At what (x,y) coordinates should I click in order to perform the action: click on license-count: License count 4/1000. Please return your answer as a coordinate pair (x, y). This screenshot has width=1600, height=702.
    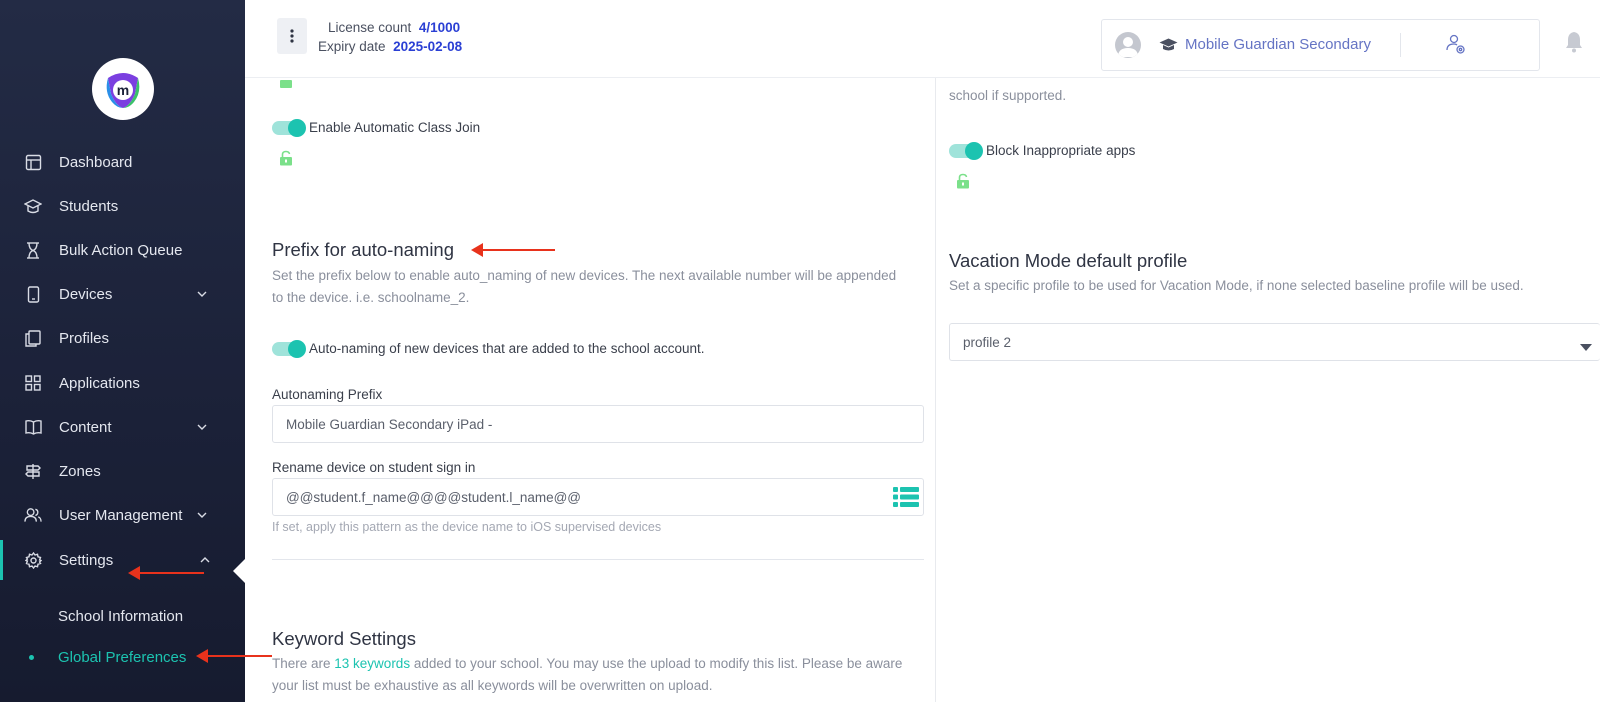
    Looking at the image, I should click on (394, 27).